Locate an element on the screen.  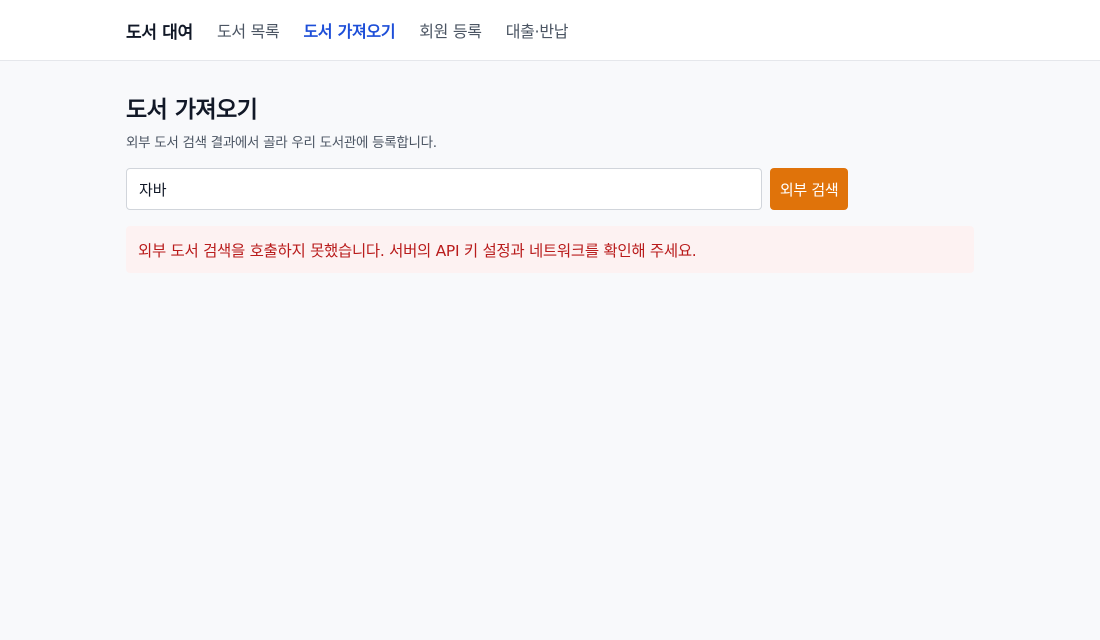
brand-title: 도서 대여 is located at coordinates (159, 30).